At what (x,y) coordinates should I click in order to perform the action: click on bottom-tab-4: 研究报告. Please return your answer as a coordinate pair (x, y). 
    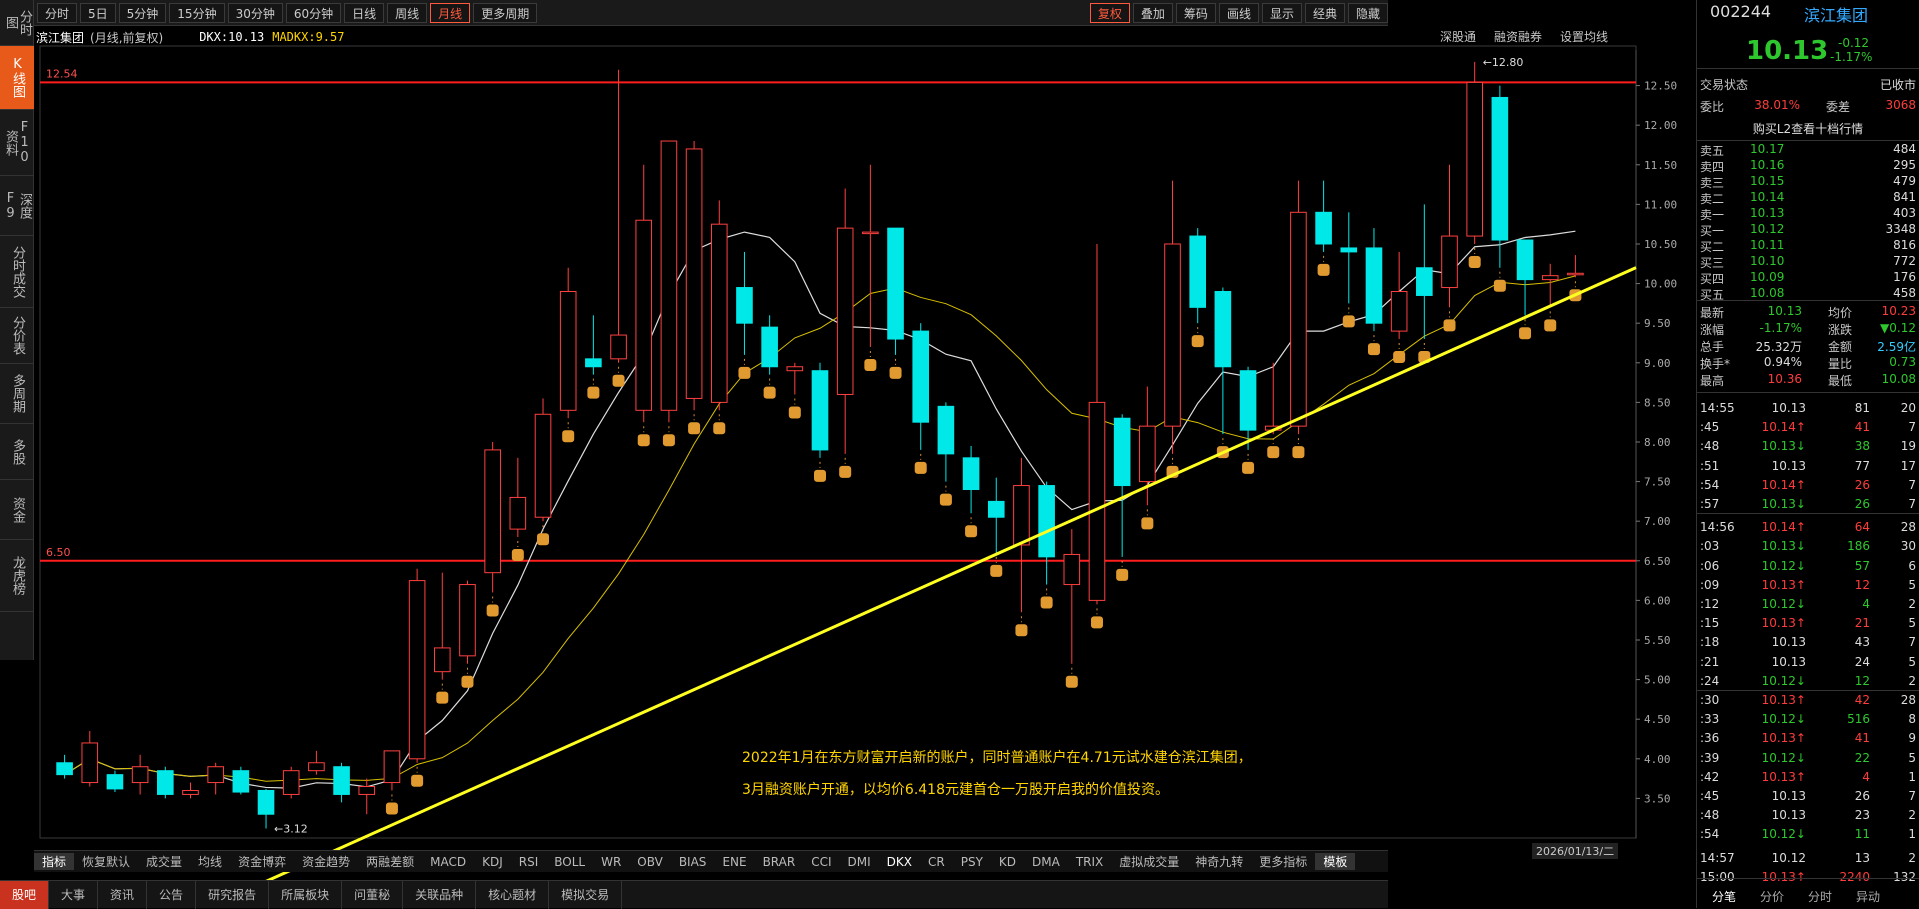
    Looking at the image, I should click on (233, 894).